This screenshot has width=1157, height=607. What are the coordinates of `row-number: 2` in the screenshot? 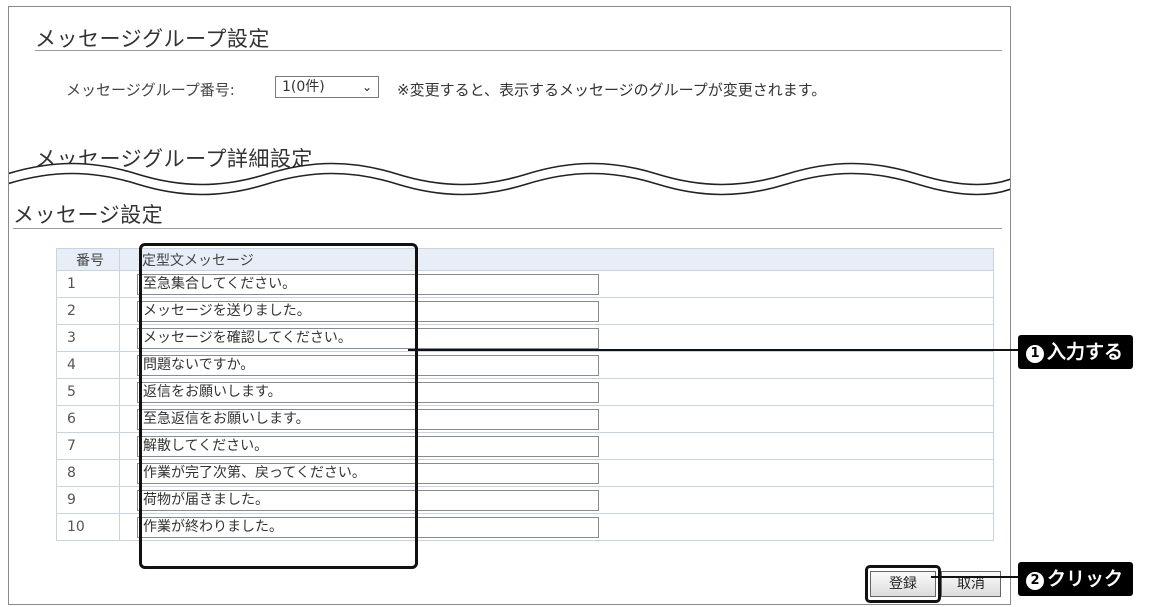 It's located at (88, 311).